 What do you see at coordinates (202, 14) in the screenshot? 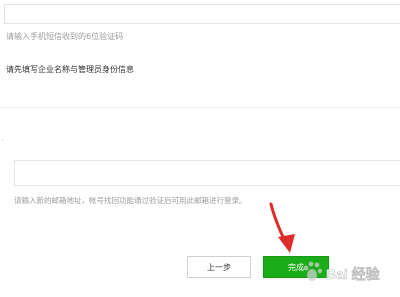
I see `verification-code-input` at bounding box center [202, 14].